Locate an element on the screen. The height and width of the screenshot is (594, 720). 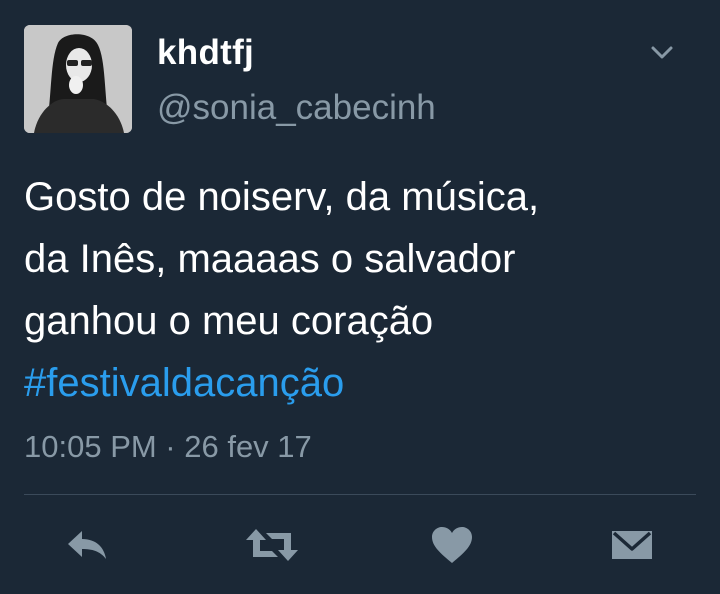
retweet-icon is located at coordinates (272, 545).